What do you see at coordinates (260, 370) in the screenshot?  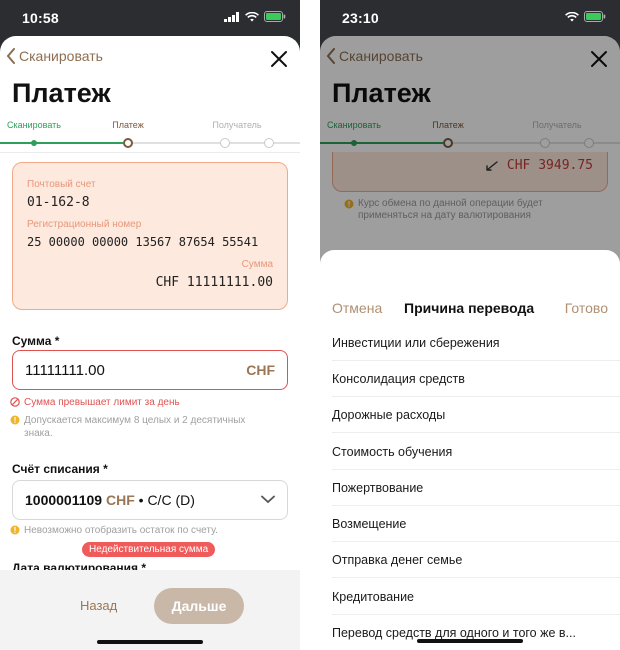 I see `amount-currency: CHF` at bounding box center [260, 370].